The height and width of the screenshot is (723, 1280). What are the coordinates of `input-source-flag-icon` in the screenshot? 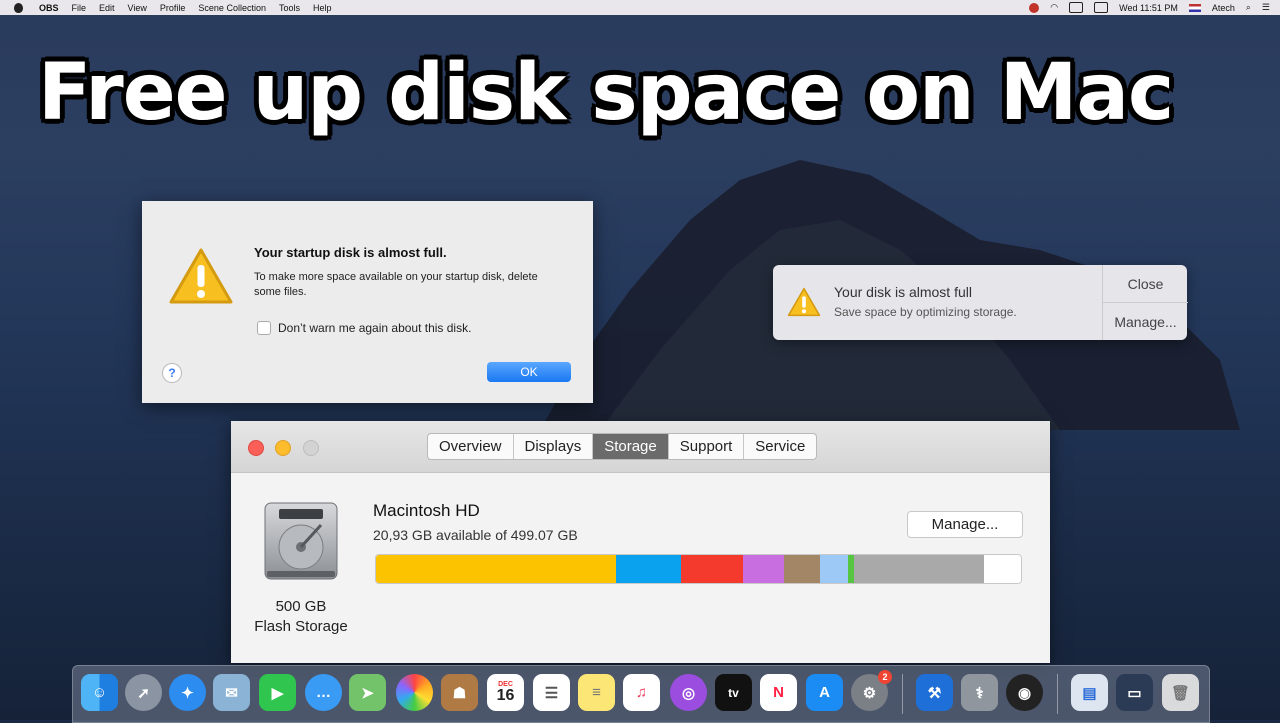 It's located at (1194, 7).